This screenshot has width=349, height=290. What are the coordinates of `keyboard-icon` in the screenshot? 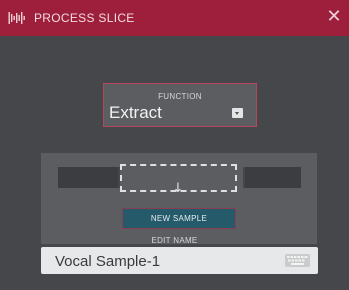 It's located at (297, 260).